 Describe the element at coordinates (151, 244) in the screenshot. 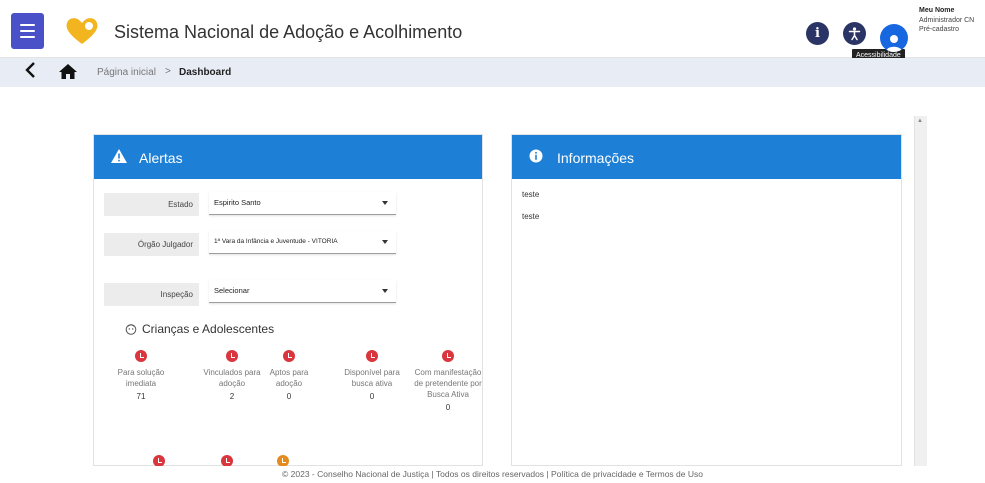

I see `orgao-julgador-label: Órgão Julgador` at that location.